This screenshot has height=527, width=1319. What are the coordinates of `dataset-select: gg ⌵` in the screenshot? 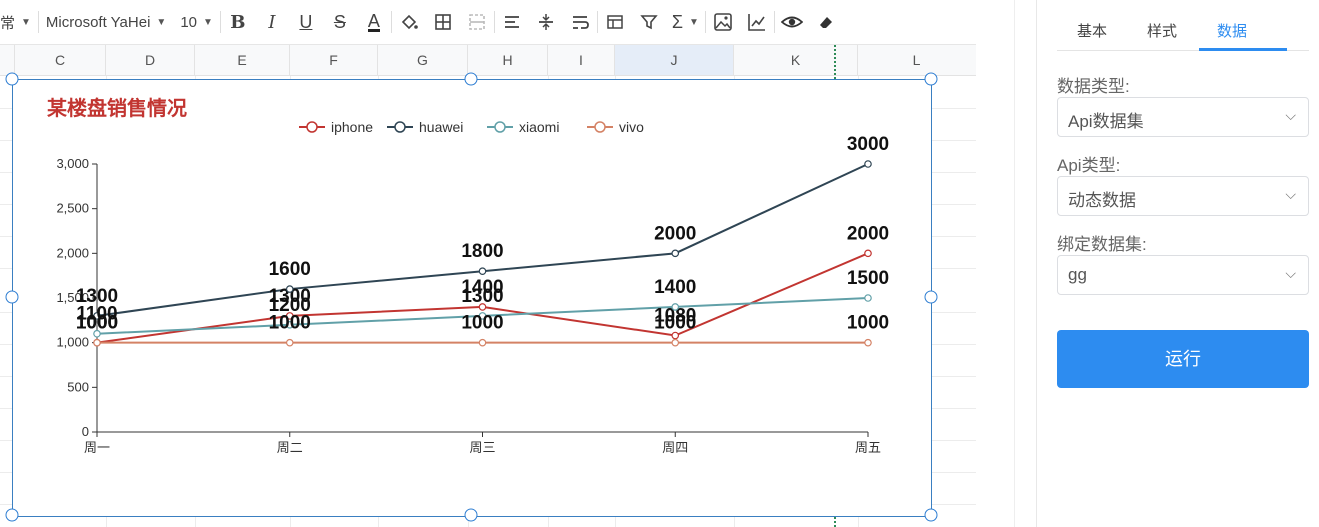 It's located at (1183, 275).